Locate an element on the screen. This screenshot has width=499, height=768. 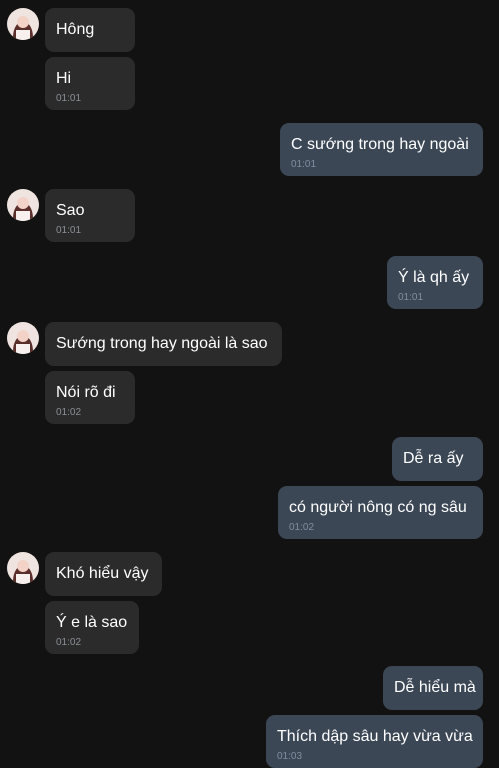
message-text: Sướng trong hay ngoài là sao is located at coordinates (162, 343).